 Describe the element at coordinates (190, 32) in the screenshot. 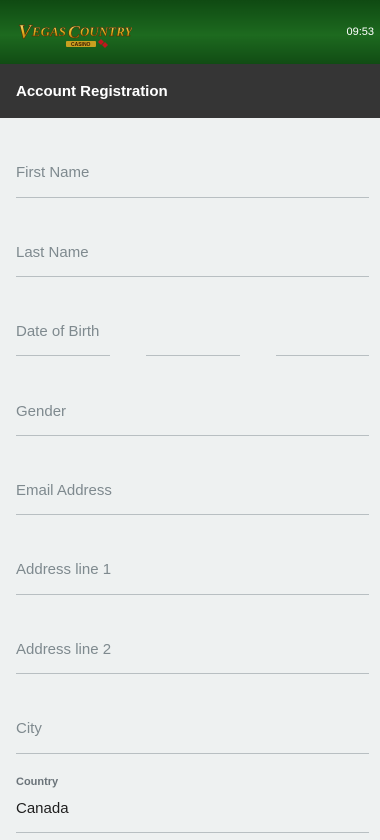

I see `top-bar: V EGAS C OUNTRY CASINO 09:53` at that location.